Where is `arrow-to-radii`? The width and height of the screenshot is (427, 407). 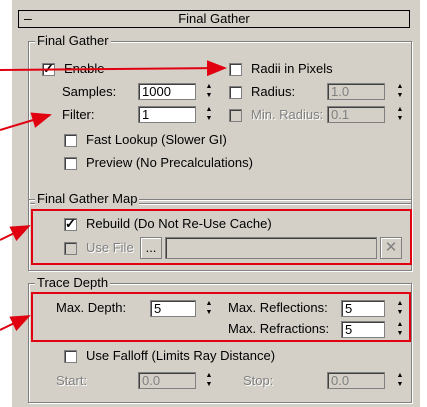
arrow-to-radii is located at coordinates (113, 68).